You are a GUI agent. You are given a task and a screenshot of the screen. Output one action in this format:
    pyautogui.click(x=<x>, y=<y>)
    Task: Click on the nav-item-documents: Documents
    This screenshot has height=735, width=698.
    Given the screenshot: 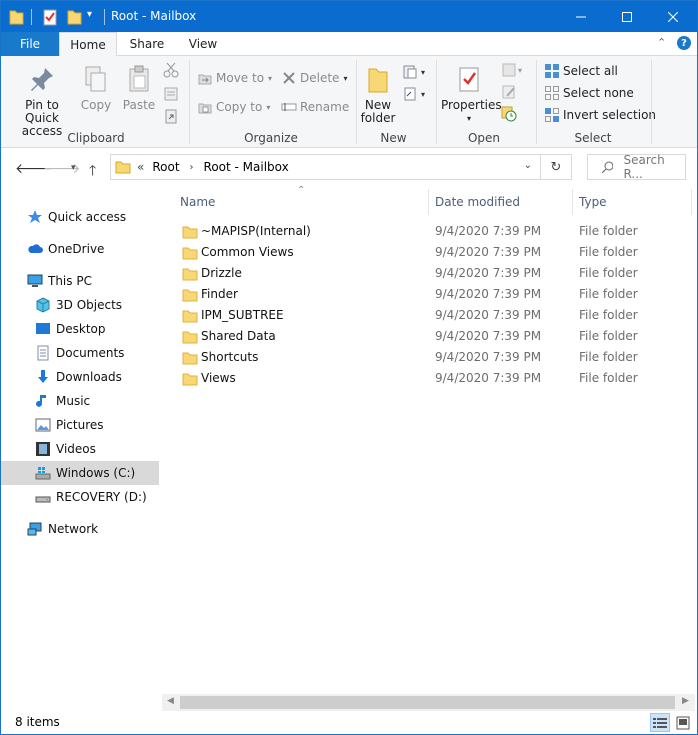 What is the action you would take?
    pyautogui.click(x=80, y=353)
    